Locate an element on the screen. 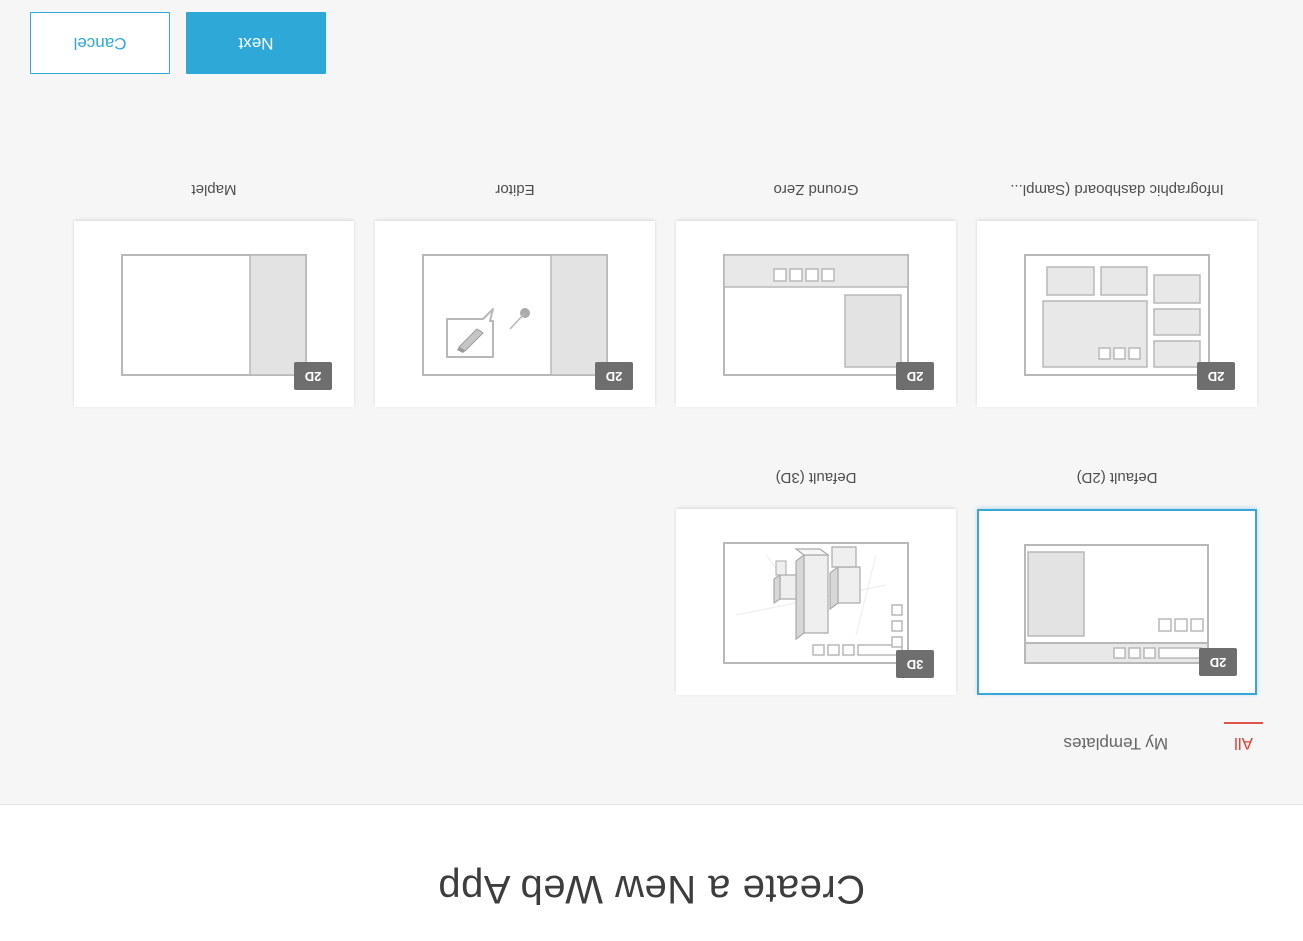  template-card-default-3d: 3D Default (3D) is located at coordinates (816, 582).